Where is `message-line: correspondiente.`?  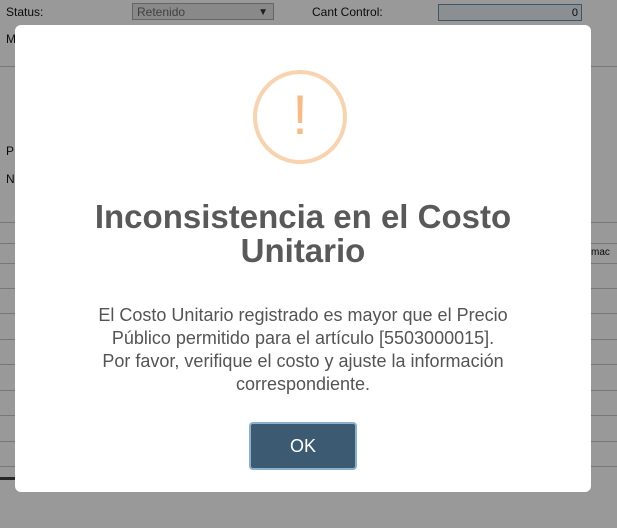
message-line: correspondiente. is located at coordinates (303, 384).